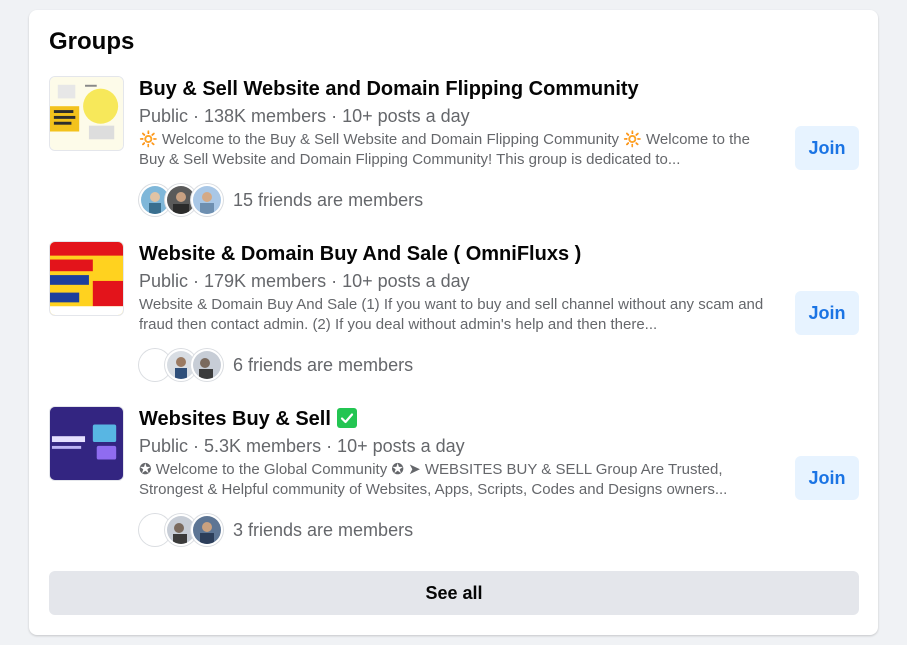 The width and height of the screenshot is (907, 645). I want to click on group-meta: Public · 138K members · 10+ posts a day, so click(304, 116).